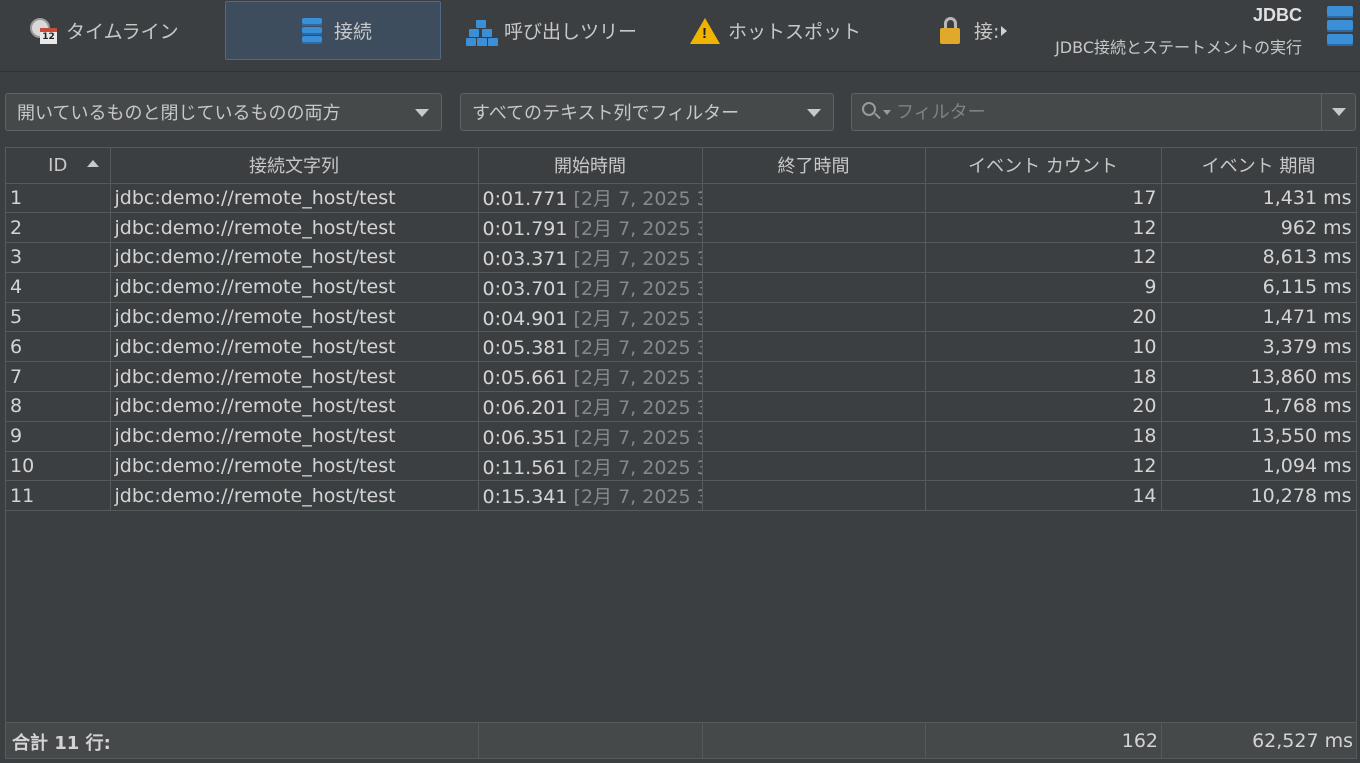 The image size is (1360, 763). I want to click on open-closed-filter-select: 開いているものと閉じているものの両方, so click(223, 112).